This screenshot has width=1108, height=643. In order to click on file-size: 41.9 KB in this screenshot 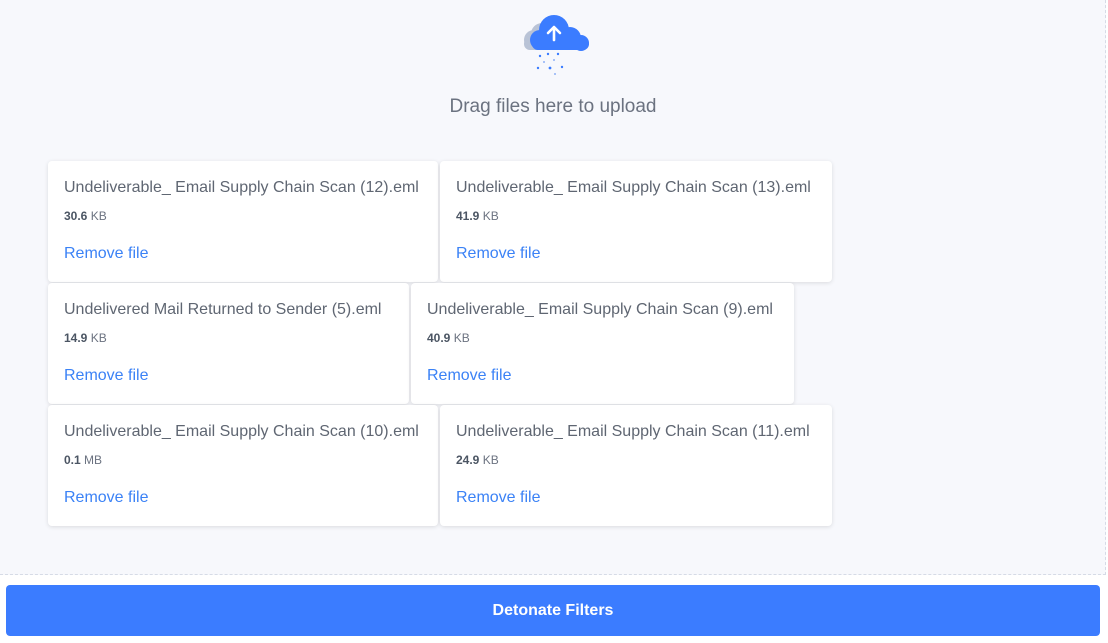, I will do `click(477, 216)`.